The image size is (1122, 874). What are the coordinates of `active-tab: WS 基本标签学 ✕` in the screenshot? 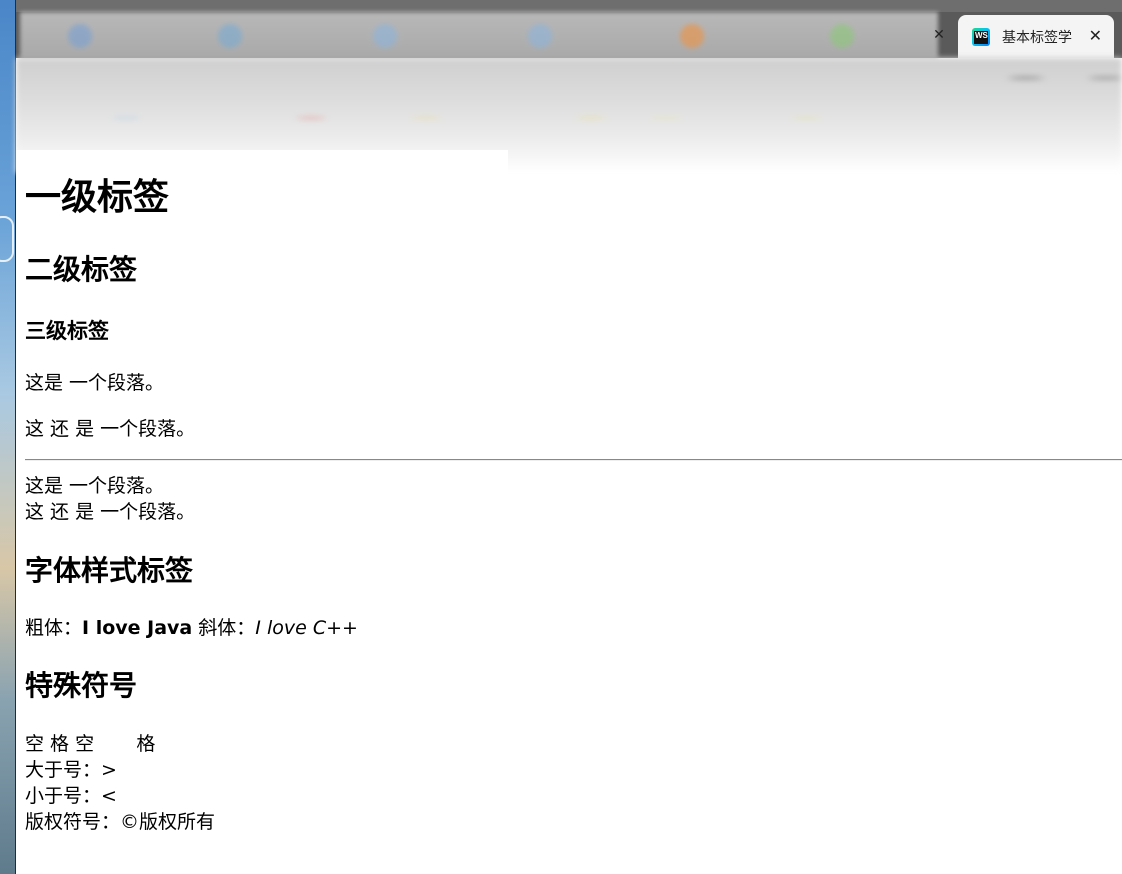 It's located at (1036, 36).